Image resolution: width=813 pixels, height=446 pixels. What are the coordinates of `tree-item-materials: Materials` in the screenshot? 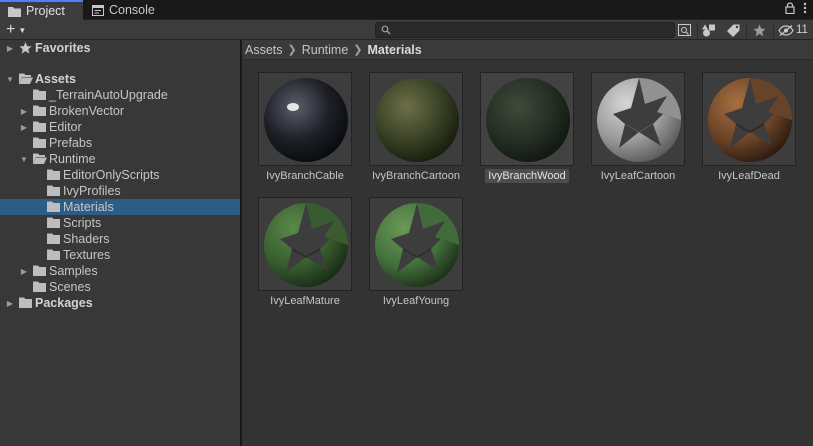 It's located at (120, 207).